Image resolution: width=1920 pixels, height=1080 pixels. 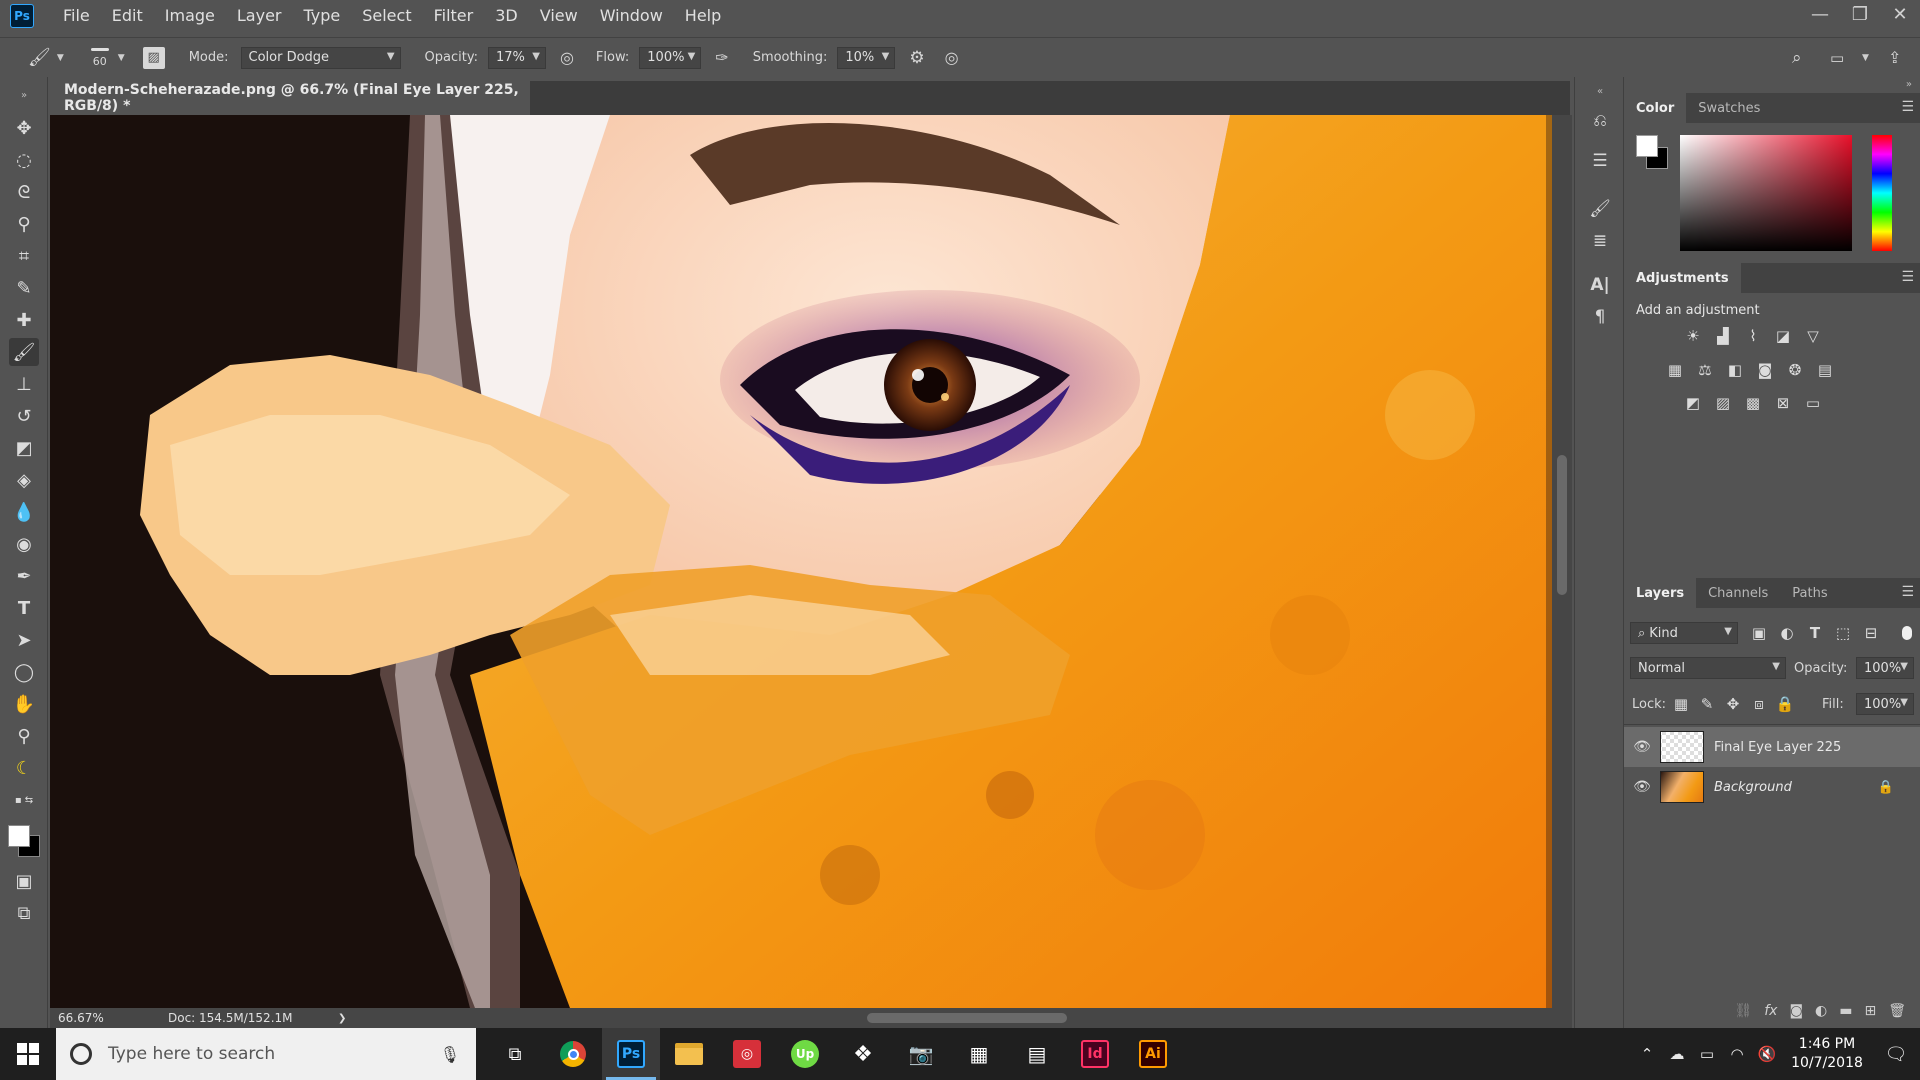 I want to click on vertical-scrollbar, so click(x=1562, y=561).